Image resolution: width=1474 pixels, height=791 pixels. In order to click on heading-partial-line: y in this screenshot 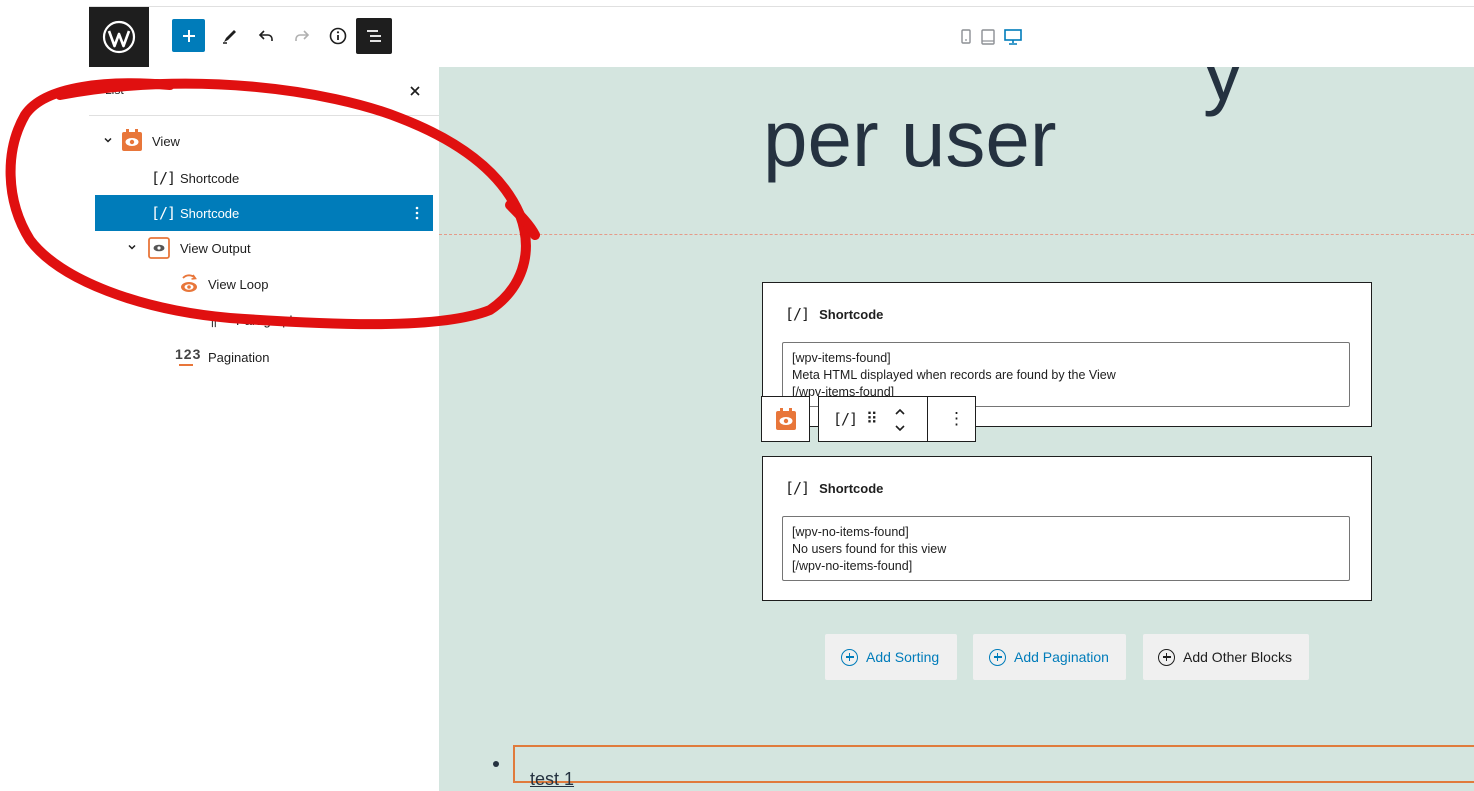, I will do `click(1223, 92)`.